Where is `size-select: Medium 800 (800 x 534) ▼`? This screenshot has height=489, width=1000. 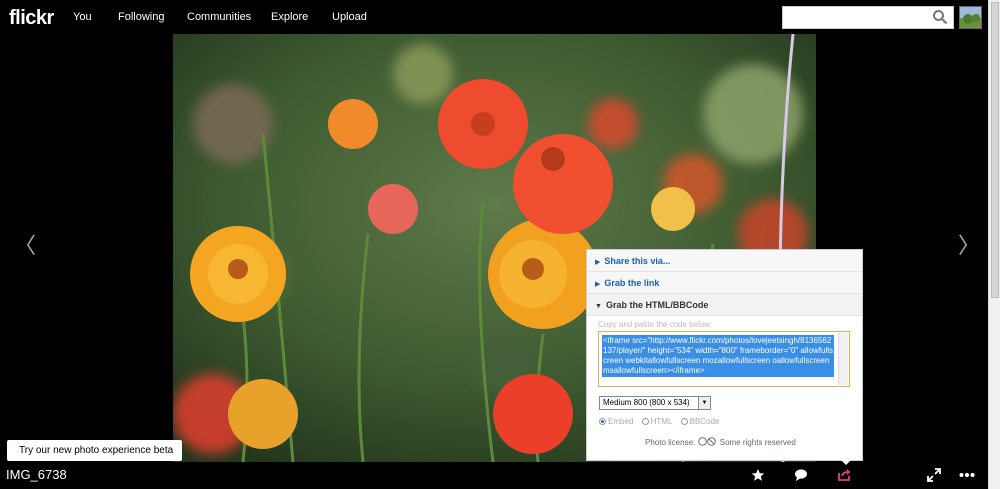 size-select: Medium 800 (800 x 534) ▼ is located at coordinates (655, 403).